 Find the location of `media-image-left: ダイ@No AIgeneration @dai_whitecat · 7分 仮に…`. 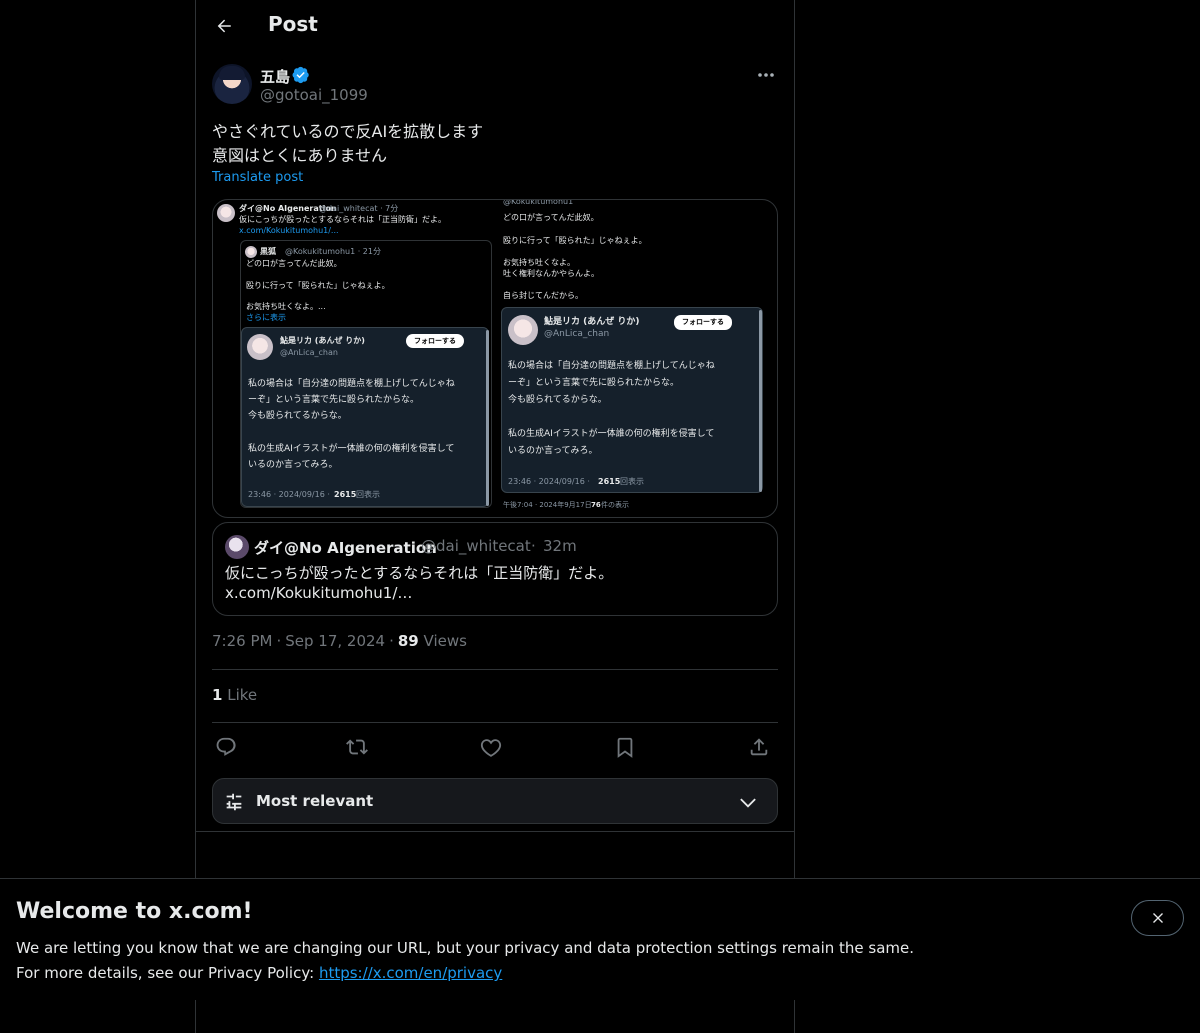

media-image-left: ダイ@No AIgeneration @dai_whitecat · 7分 仮に… is located at coordinates (354, 358).